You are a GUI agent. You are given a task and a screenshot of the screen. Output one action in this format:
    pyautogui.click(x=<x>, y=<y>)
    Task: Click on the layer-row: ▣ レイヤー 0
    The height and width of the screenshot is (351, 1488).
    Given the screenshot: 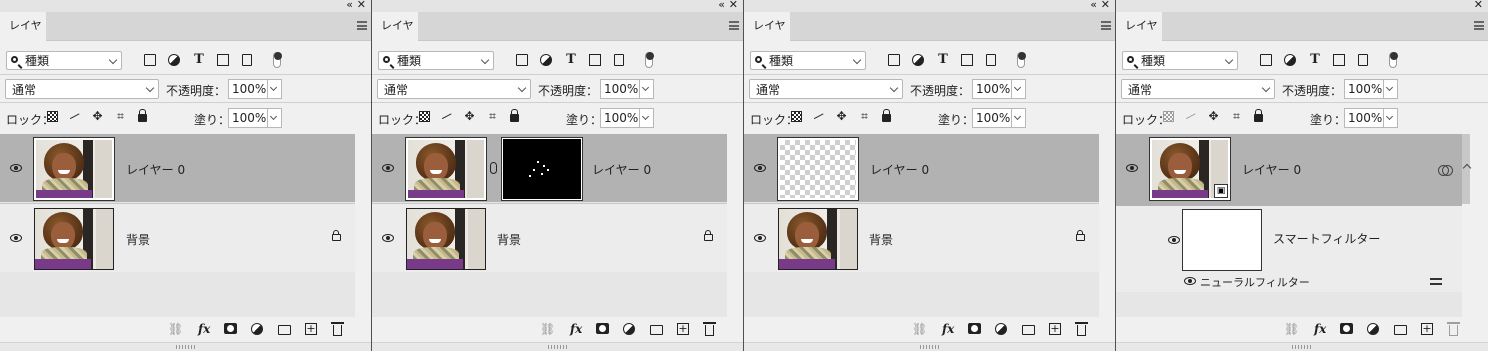 What is the action you would take?
    pyautogui.click(x=1289, y=170)
    